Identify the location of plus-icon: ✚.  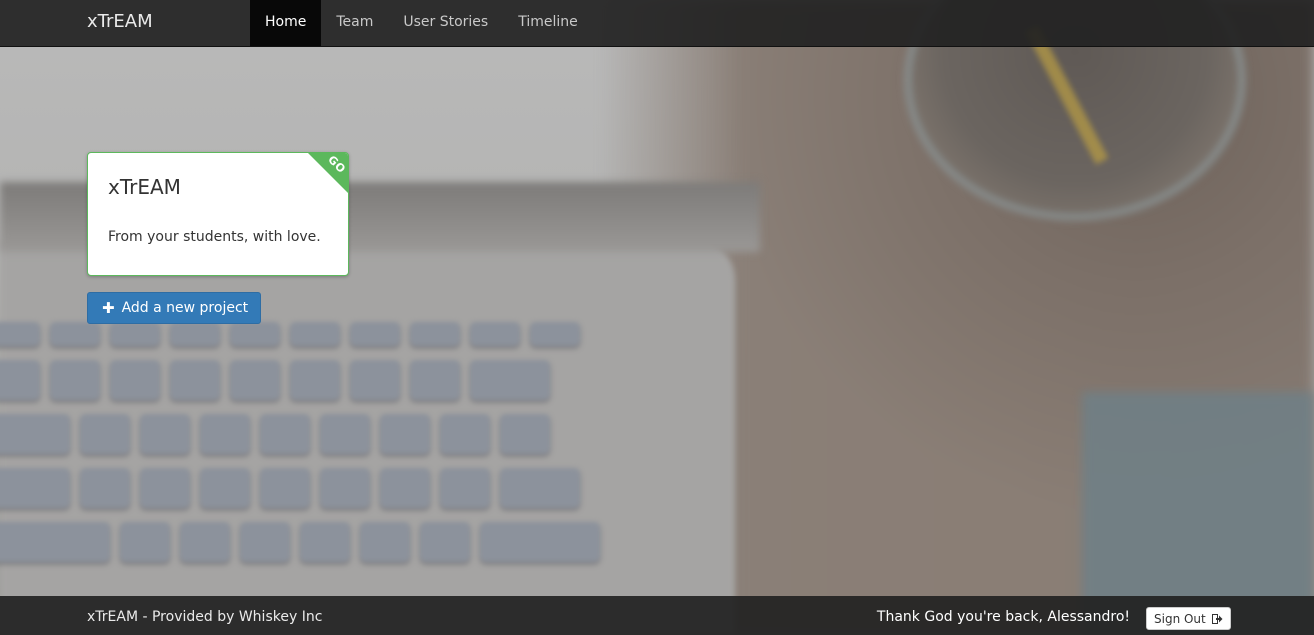
(108, 307).